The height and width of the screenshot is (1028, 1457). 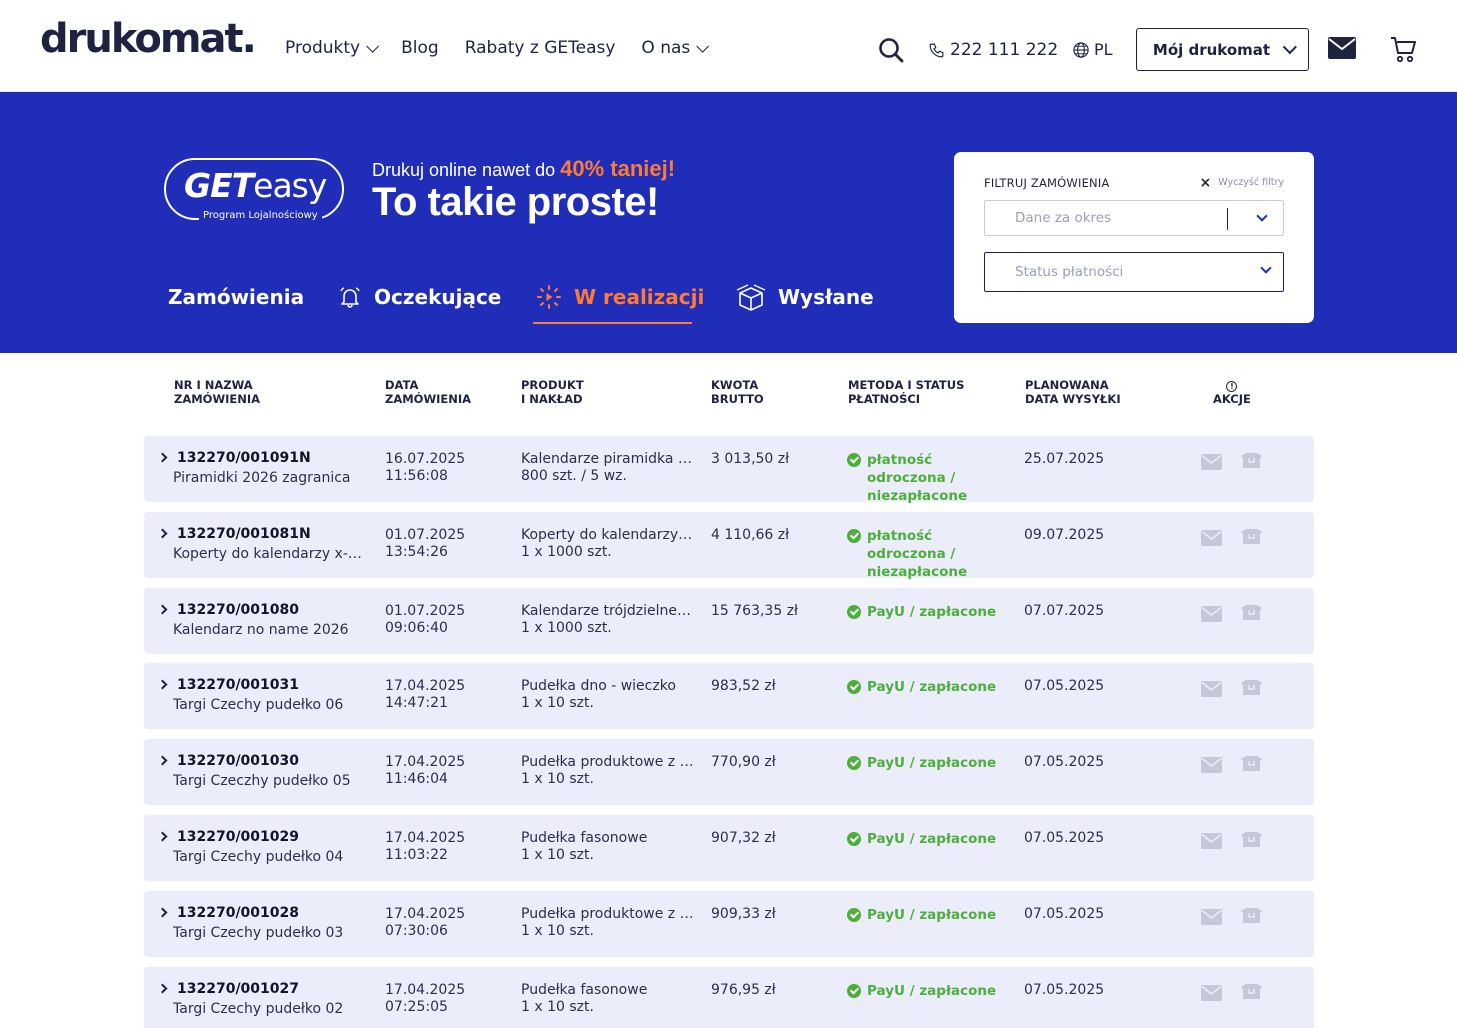 What do you see at coordinates (416, 855) in the screenshot?
I see `order-time: 11:03:22` at bounding box center [416, 855].